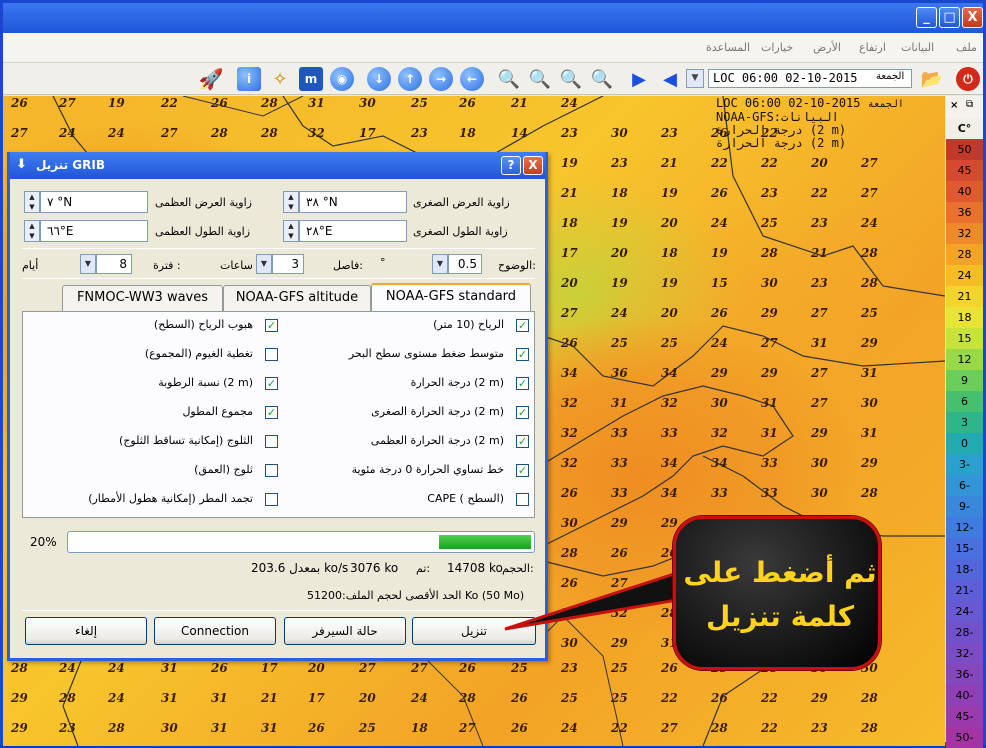 This screenshot has width=986, height=748. I want to click on maximize-button: □, so click(949, 17).